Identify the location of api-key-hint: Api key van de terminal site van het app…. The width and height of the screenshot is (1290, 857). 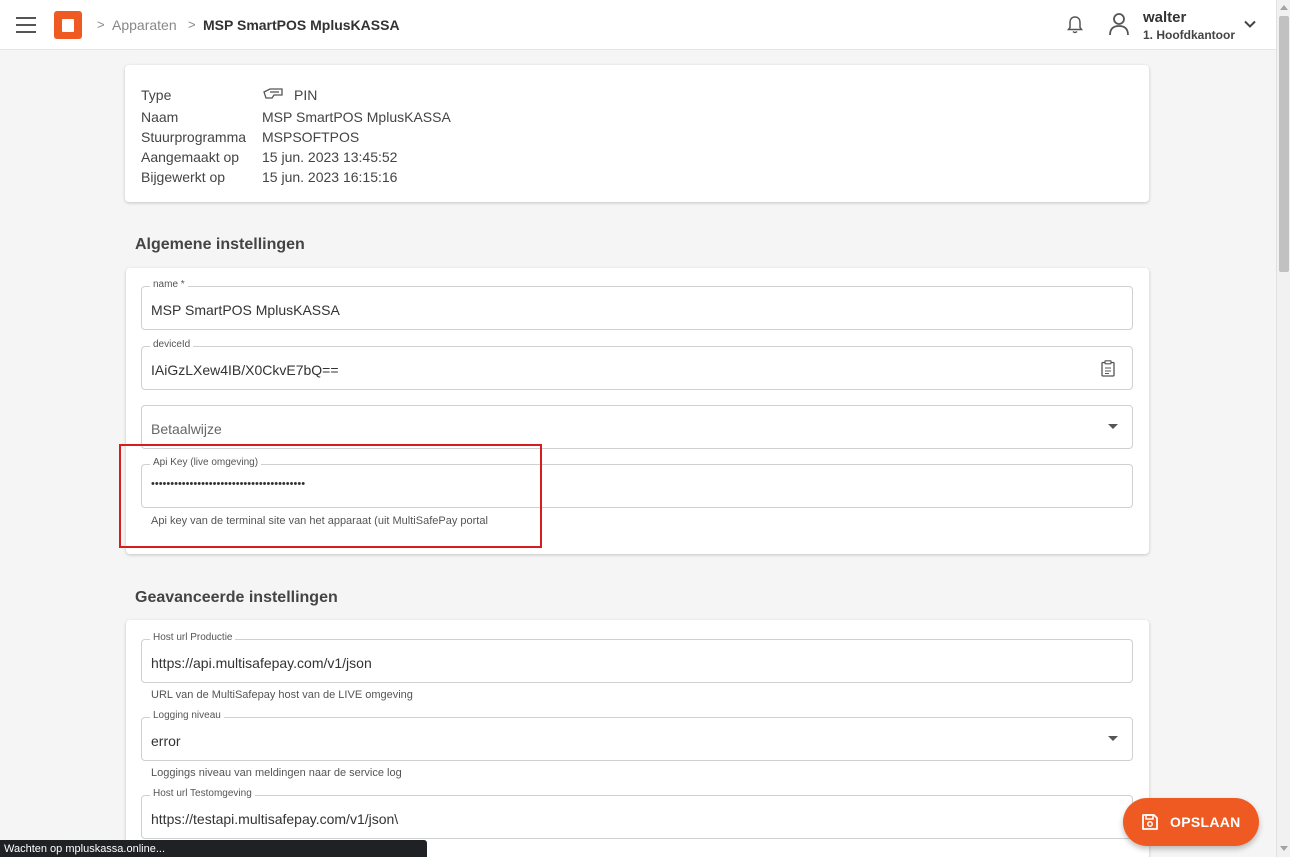
(319, 521).